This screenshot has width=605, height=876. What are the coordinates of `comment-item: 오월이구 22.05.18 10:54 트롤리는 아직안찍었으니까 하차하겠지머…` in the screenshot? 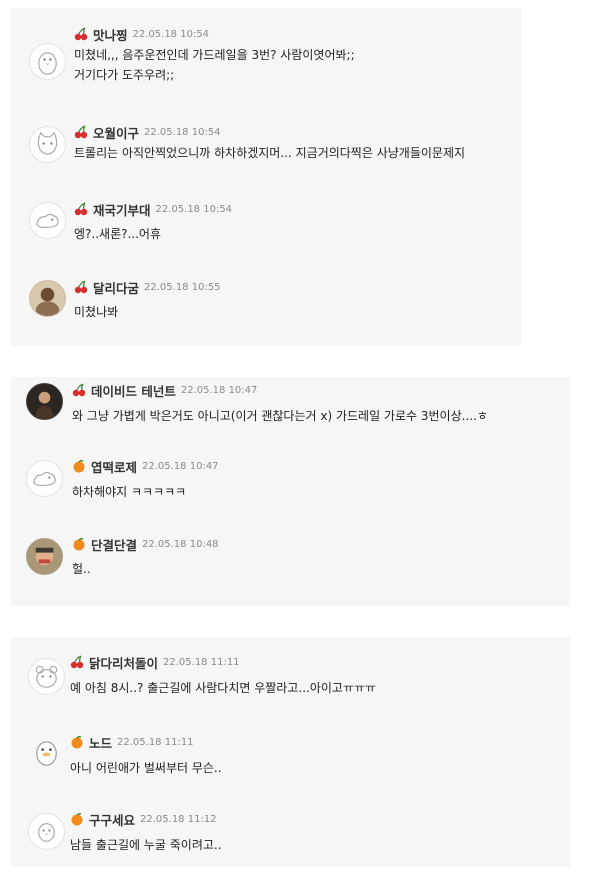 It's located at (266, 153).